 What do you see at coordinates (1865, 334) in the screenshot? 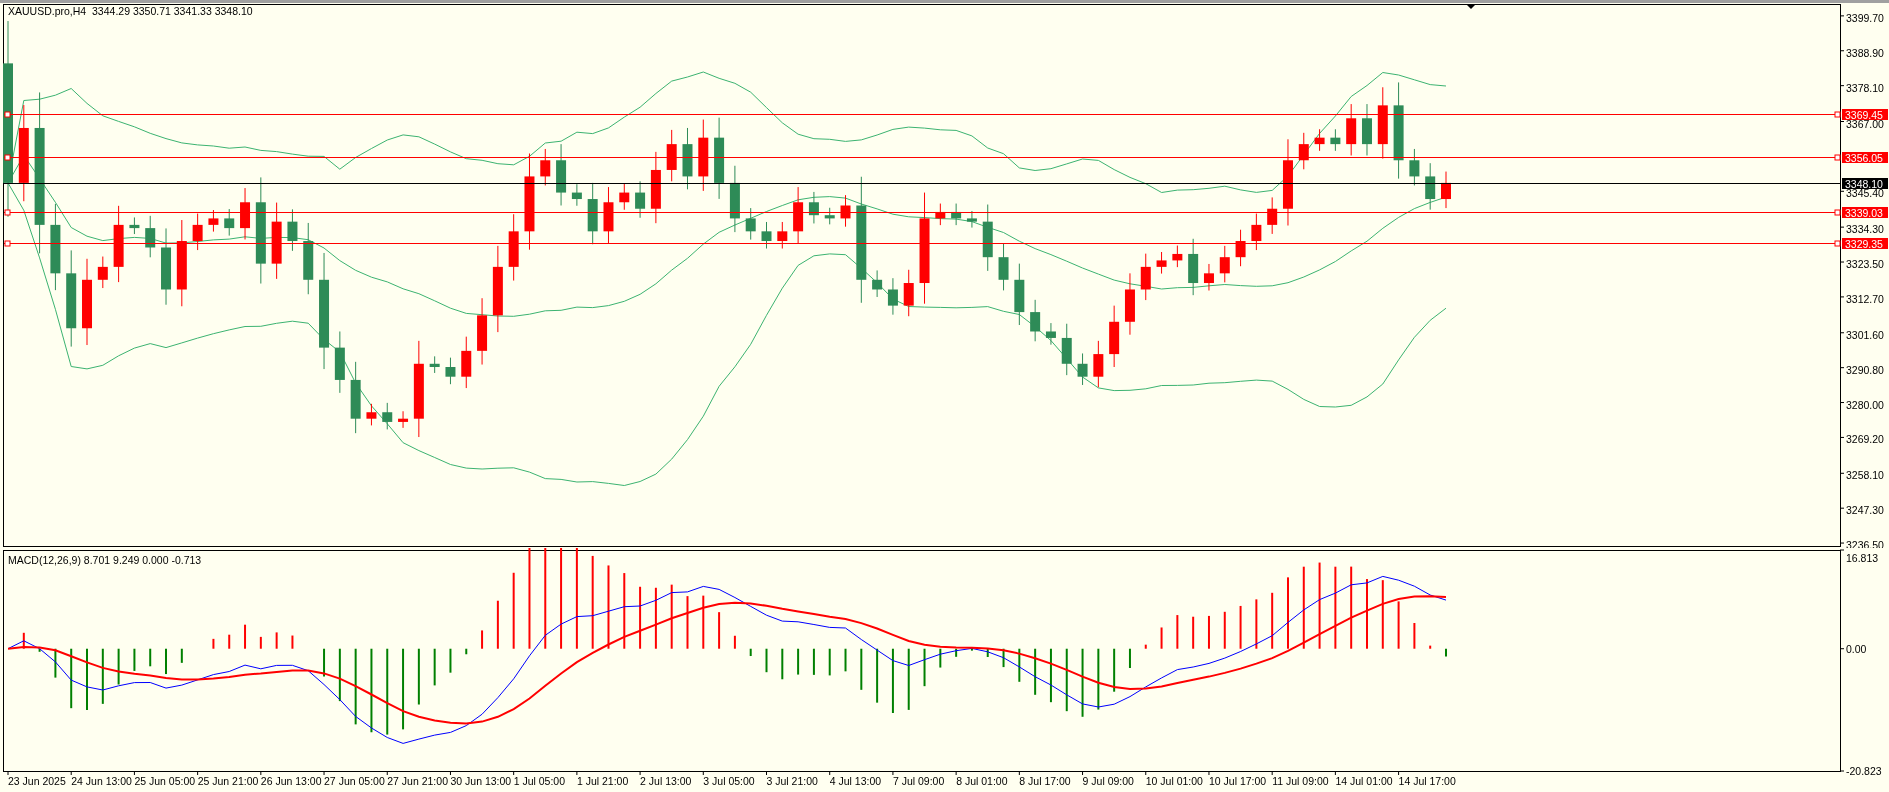
I see `price-axis-label: 3301.60` at bounding box center [1865, 334].